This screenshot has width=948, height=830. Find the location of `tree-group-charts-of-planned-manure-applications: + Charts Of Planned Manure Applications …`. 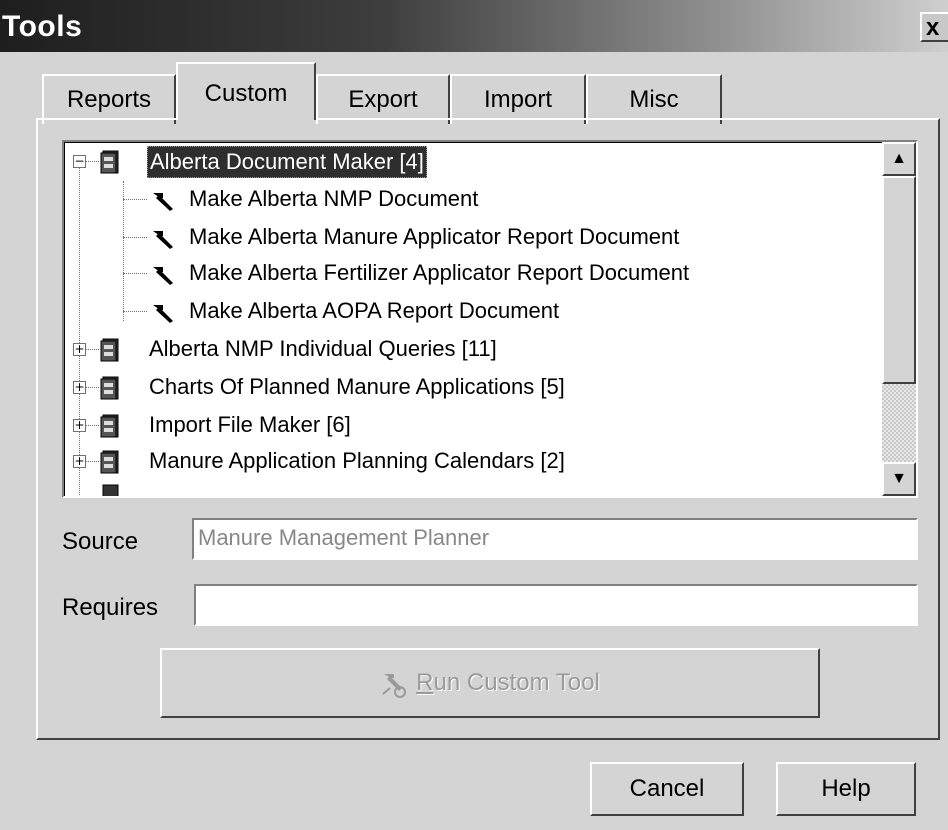

tree-group-charts-of-planned-manure-applications: + Charts Of Planned Manure Applications … is located at coordinates (465, 387).